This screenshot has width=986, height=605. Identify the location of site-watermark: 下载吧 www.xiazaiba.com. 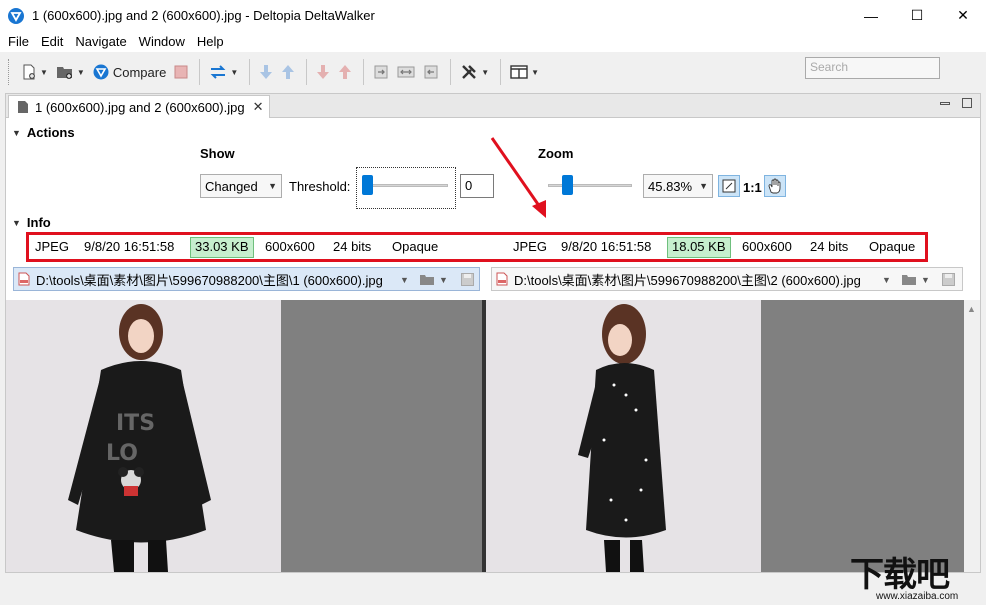
(916, 575).